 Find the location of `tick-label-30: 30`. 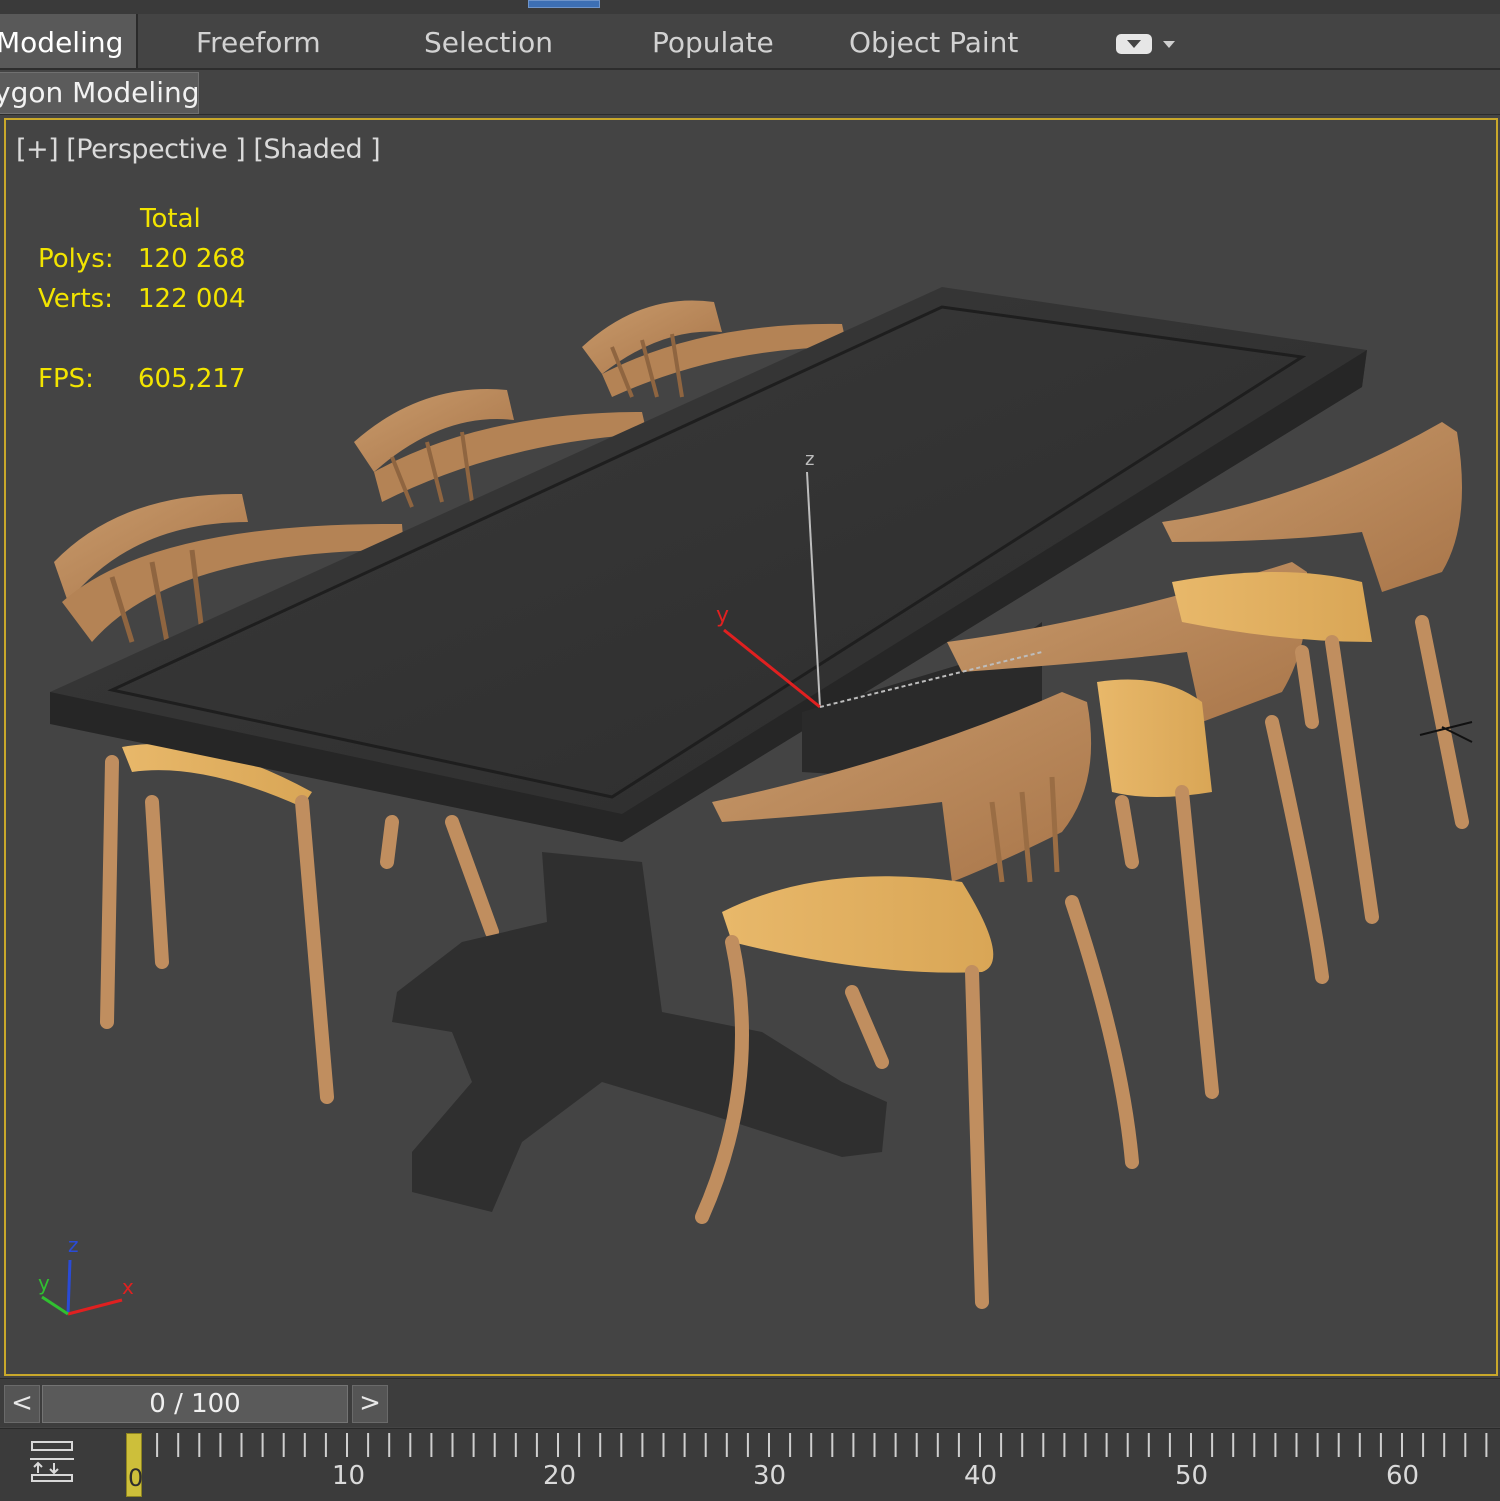

tick-label-30: 30 is located at coordinates (770, 1476).